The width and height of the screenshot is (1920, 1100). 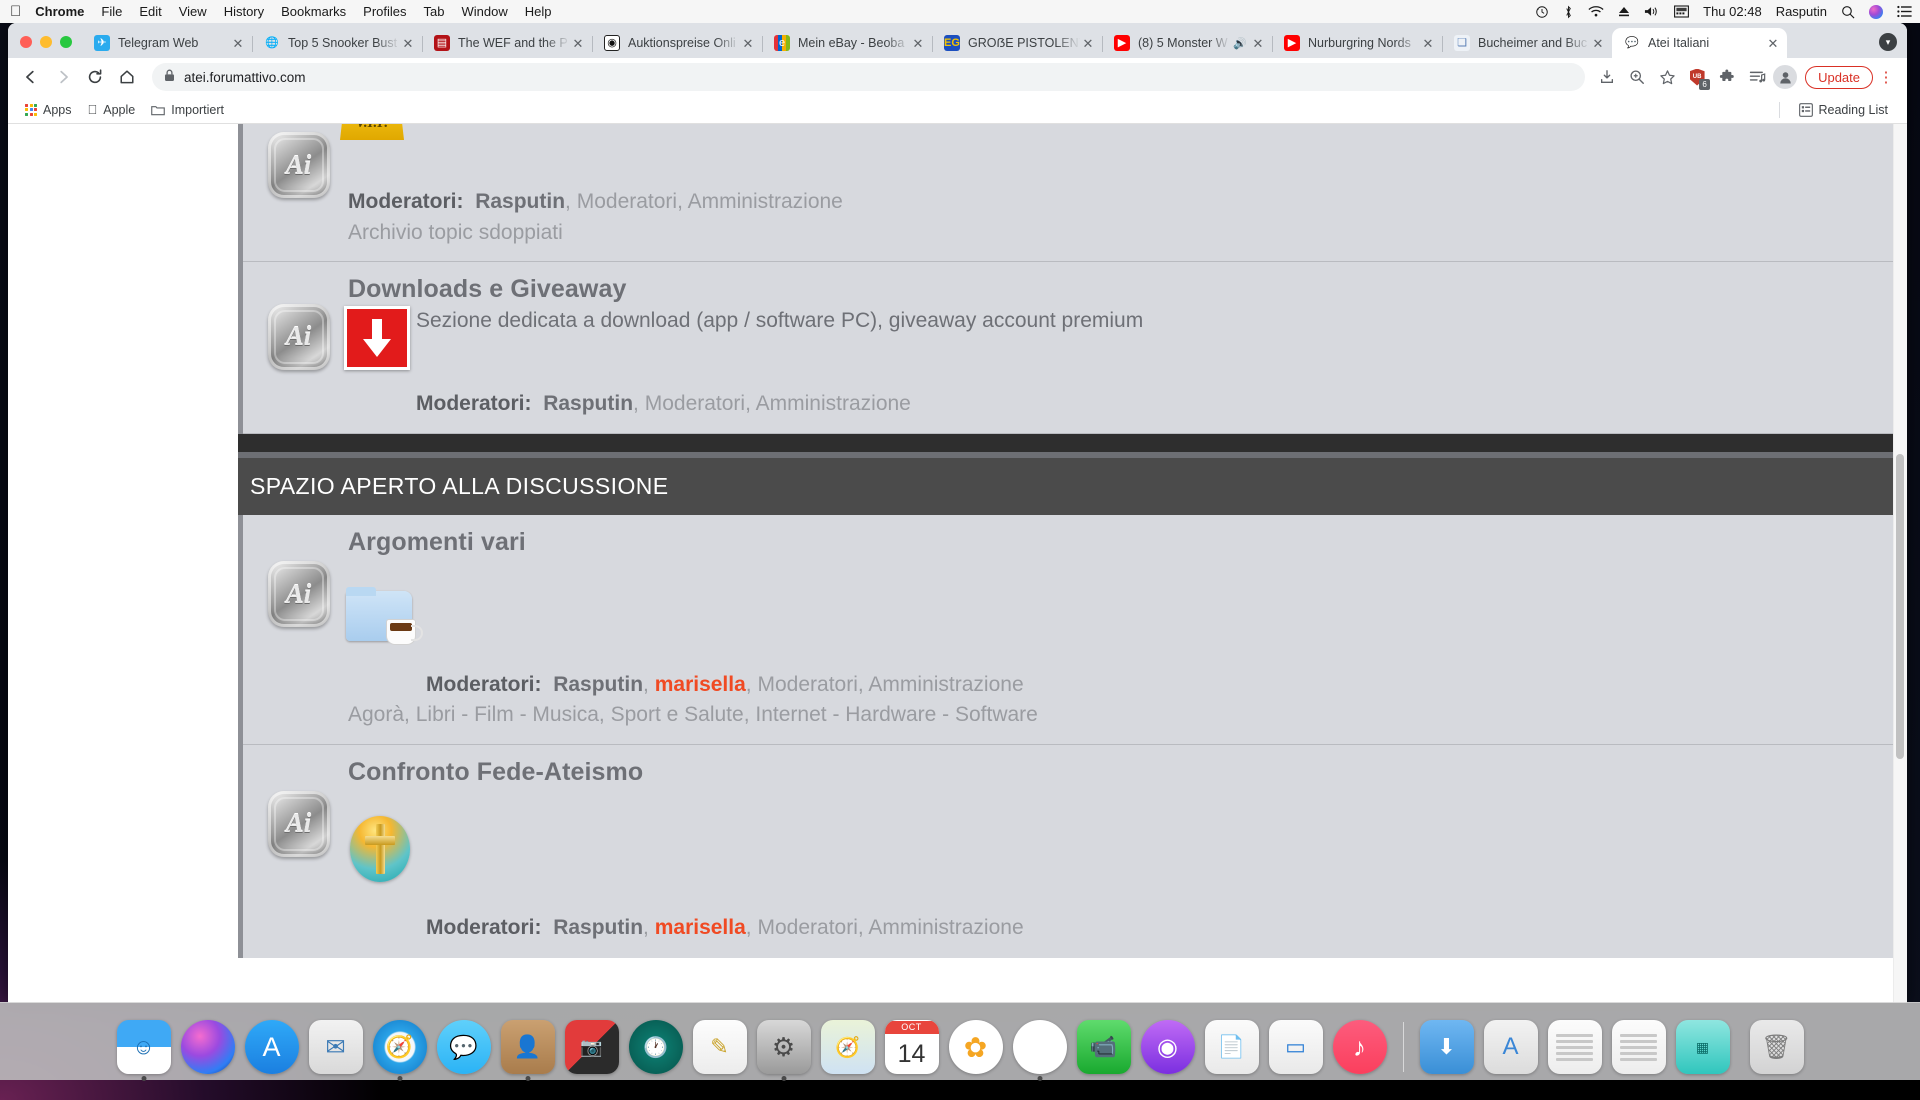 I want to click on siri-icon, so click(x=1876, y=12).